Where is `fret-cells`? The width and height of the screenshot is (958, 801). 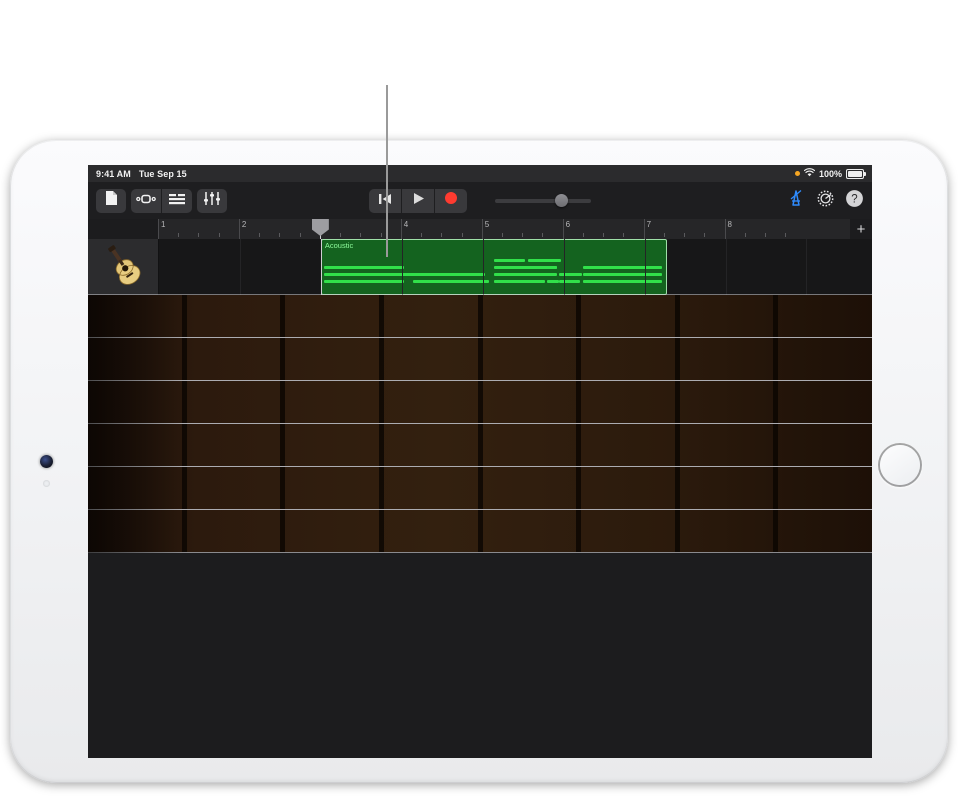
fret-cells is located at coordinates (480, 316).